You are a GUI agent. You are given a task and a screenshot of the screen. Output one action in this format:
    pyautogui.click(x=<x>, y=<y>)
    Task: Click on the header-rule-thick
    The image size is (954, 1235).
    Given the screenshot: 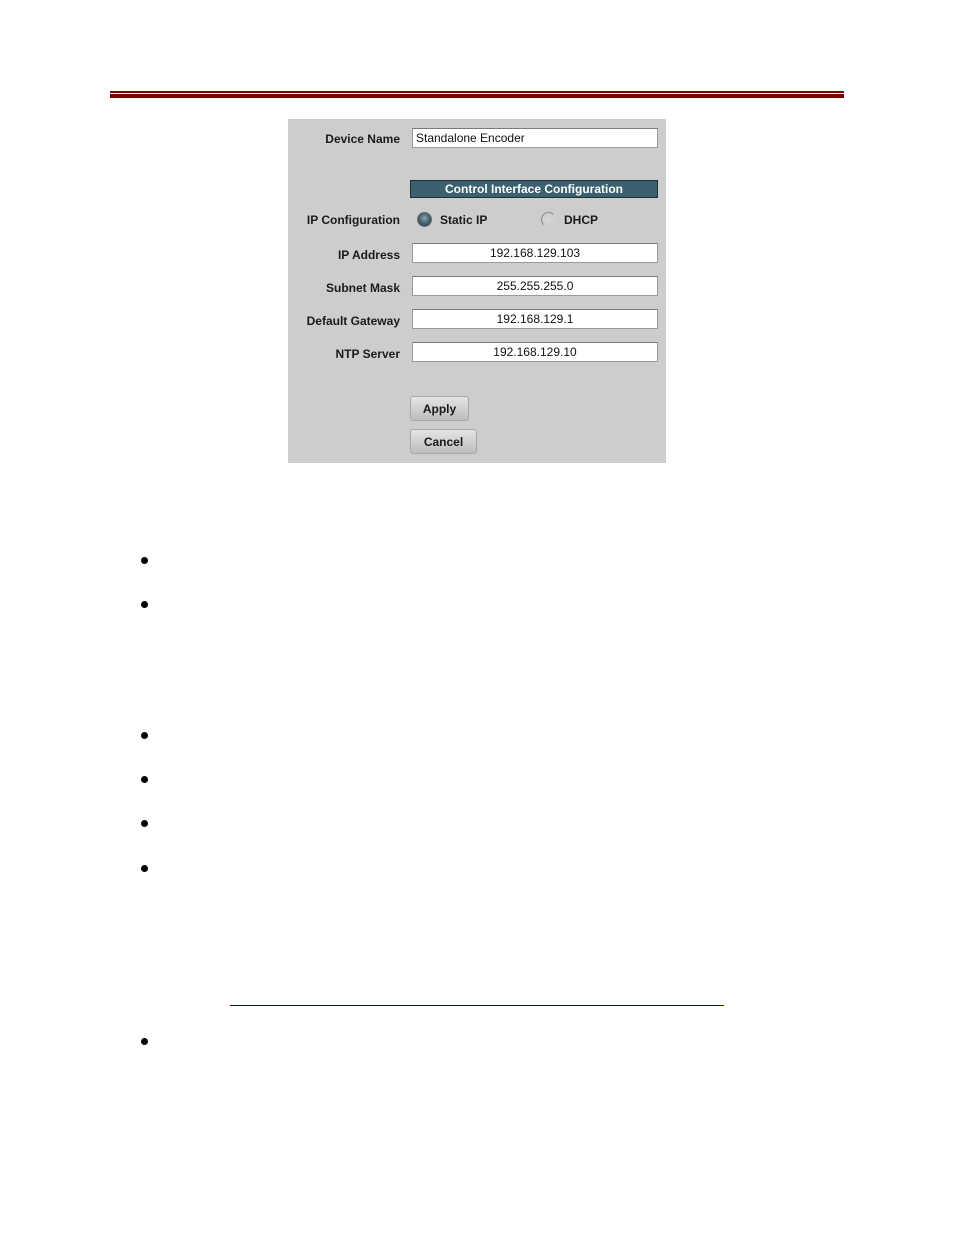 What is the action you would take?
    pyautogui.click(x=477, y=96)
    